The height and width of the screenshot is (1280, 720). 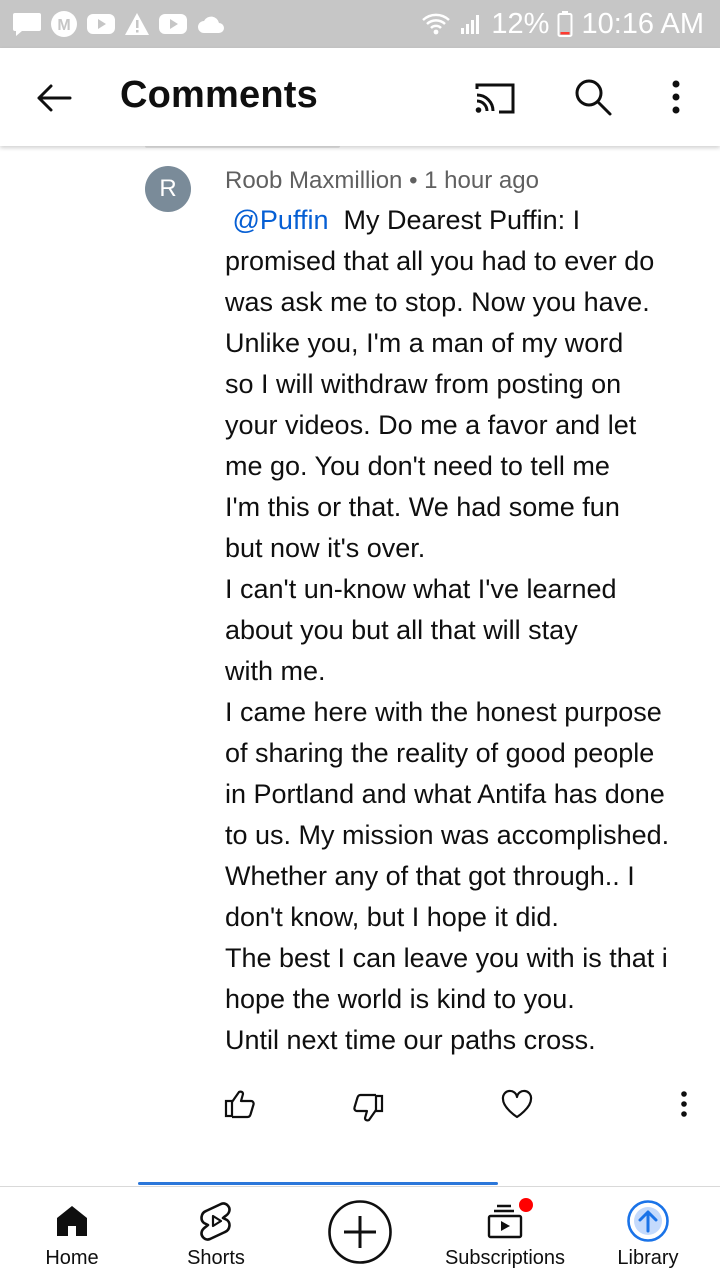 What do you see at coordinates (360, 97) in the screenshot?
I see `app-bar: Comments` at bounding box center [360, 97].